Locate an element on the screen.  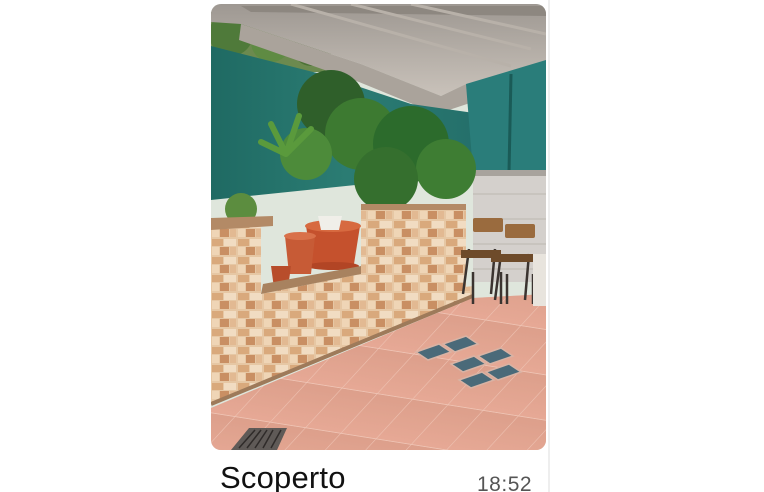
message-timestamp: 18:52 is located at coordinates (505, 482).